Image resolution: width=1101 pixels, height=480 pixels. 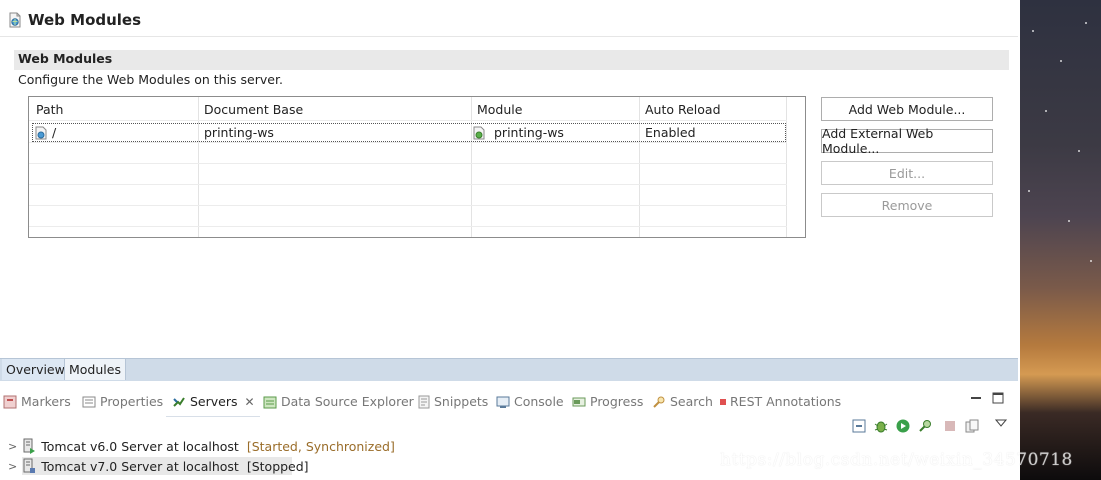 What do you see at coordinates (29, 466) in the screenshot?
I see `server-stopped-icon` at bounding box center [29, 466].